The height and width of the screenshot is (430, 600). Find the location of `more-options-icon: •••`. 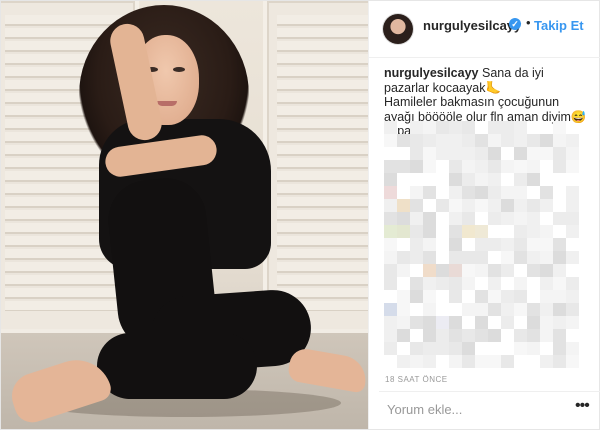

more-options-icon: ••• is located at coordinates (582, 406).